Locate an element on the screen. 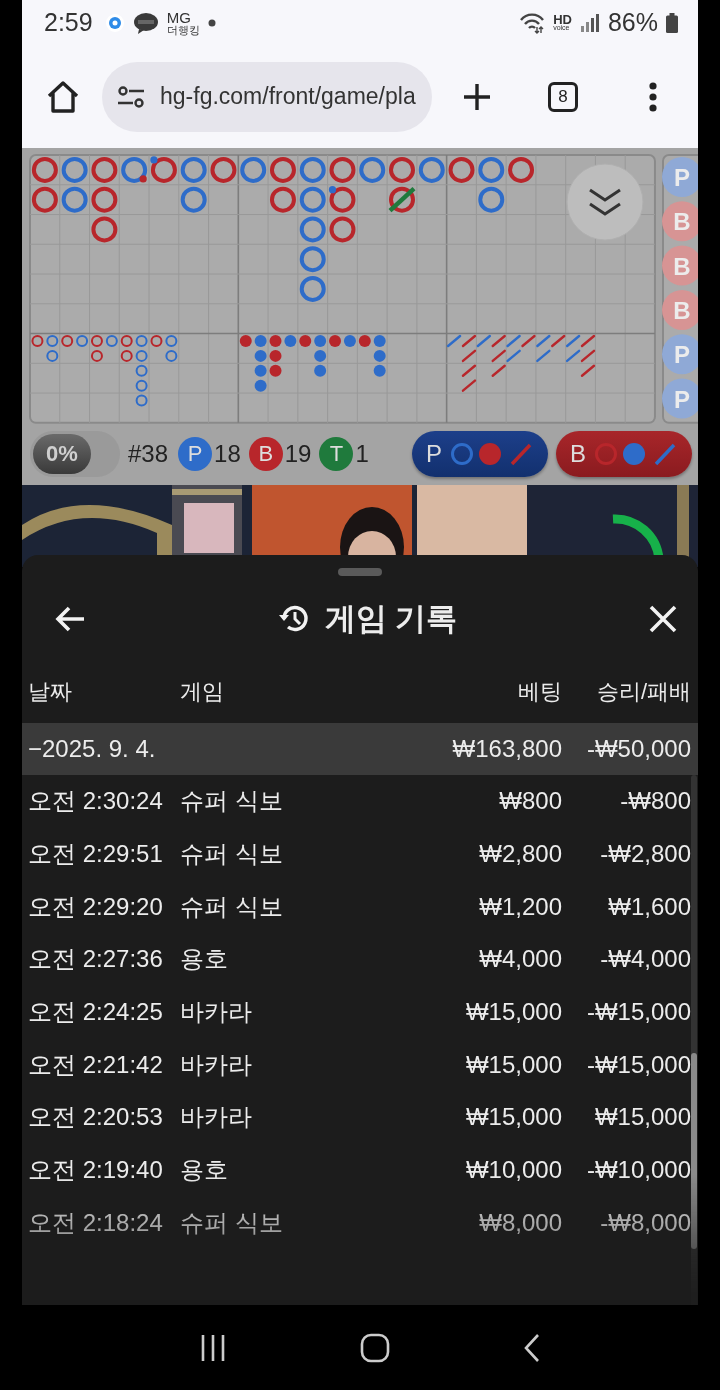 This screenshot has height=1390, width=720. back-arrow-icon is located at coordinates (70, 619).